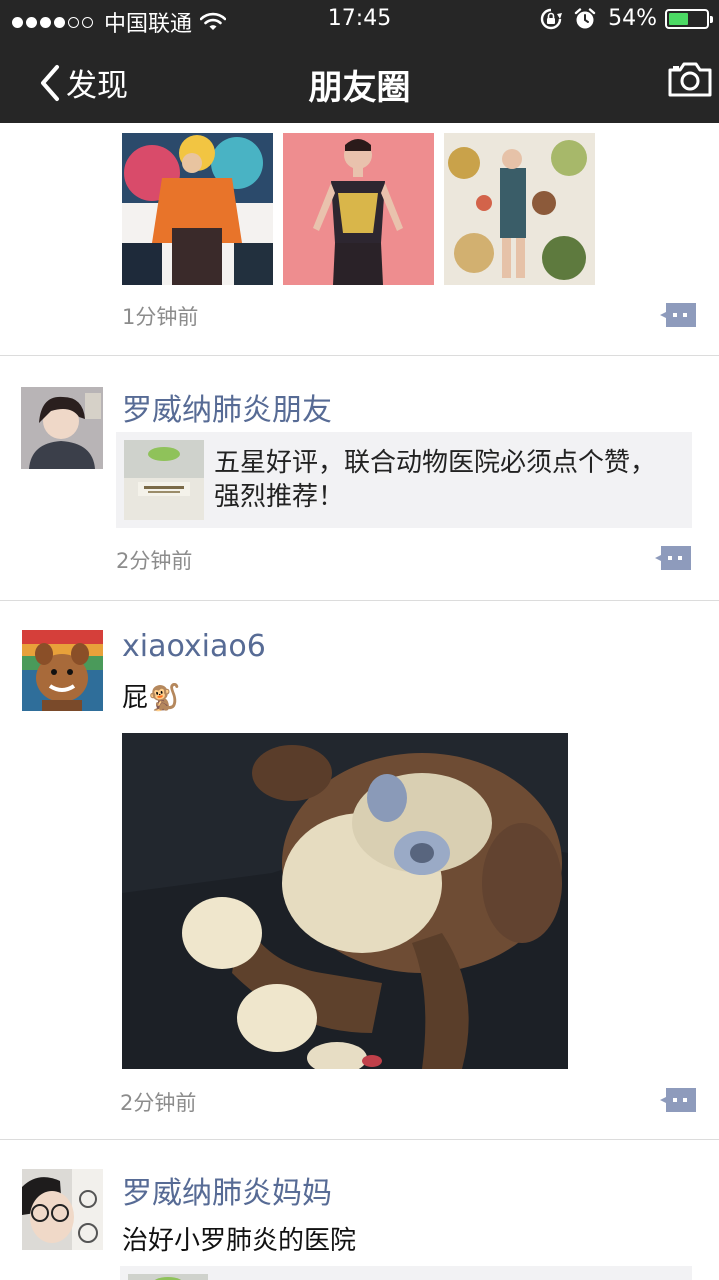 The width and height of the screenshot is (719, 1280). I want to click on post-text: 治好小罗肺炎的医院, so click(239, 1241).